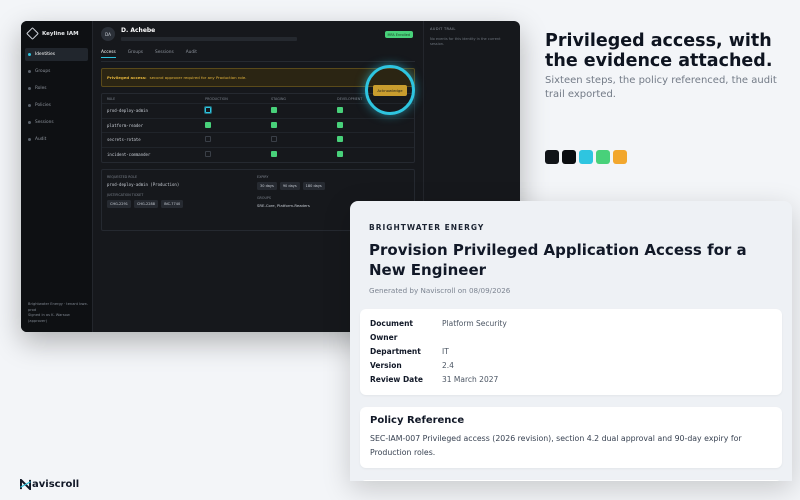  Describe the element at coordinates (145, 204) in the screenshot. I see `ticket-chip: CHG-2288` at that location.